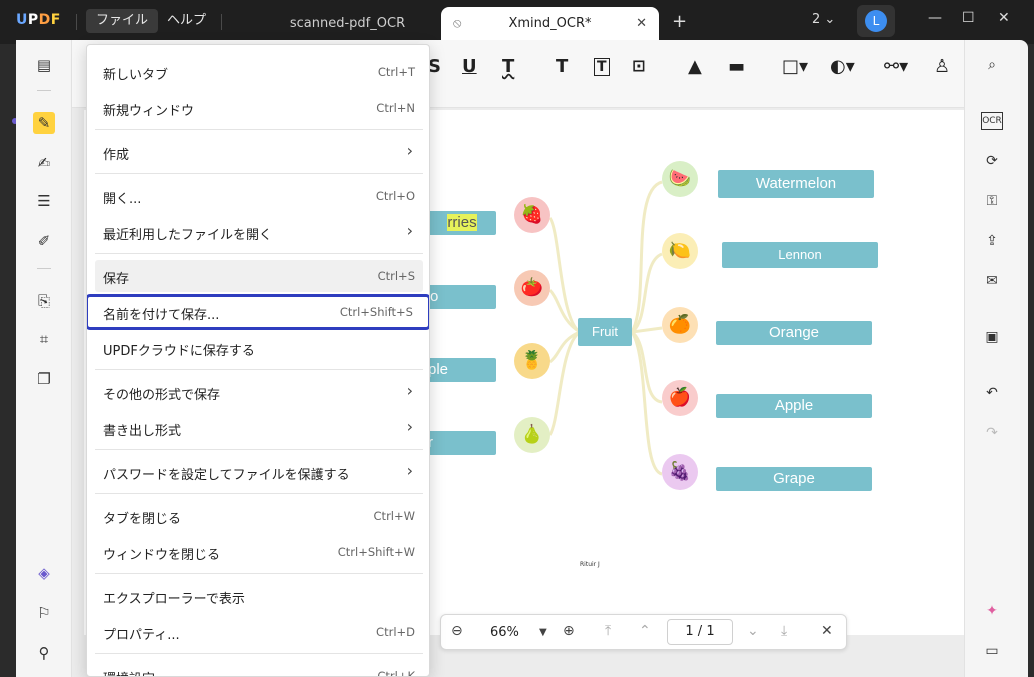 The height and width of the screenshot is (677, 1034). I want to click on tomato-icon: 🍅, so click(532, 288).